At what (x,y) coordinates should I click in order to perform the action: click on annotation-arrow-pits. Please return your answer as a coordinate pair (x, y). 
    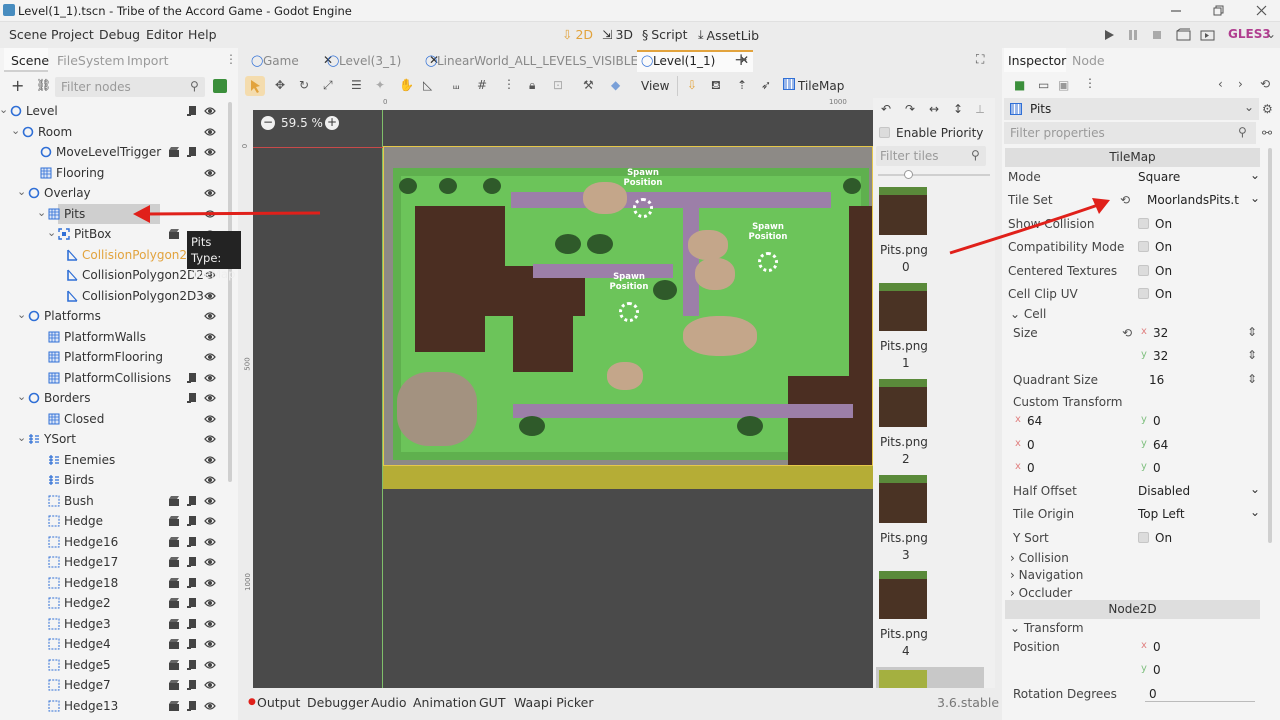
    Looking at the image, I should click on (227, 214).